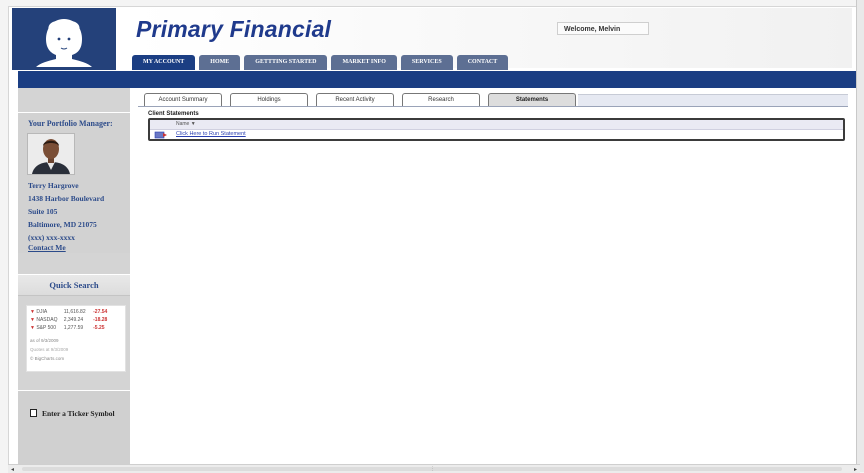  Describe the element at coordinates (47, 358) in the screenshot. I see `ticker-source-link: © BigCharts.com` at that location.